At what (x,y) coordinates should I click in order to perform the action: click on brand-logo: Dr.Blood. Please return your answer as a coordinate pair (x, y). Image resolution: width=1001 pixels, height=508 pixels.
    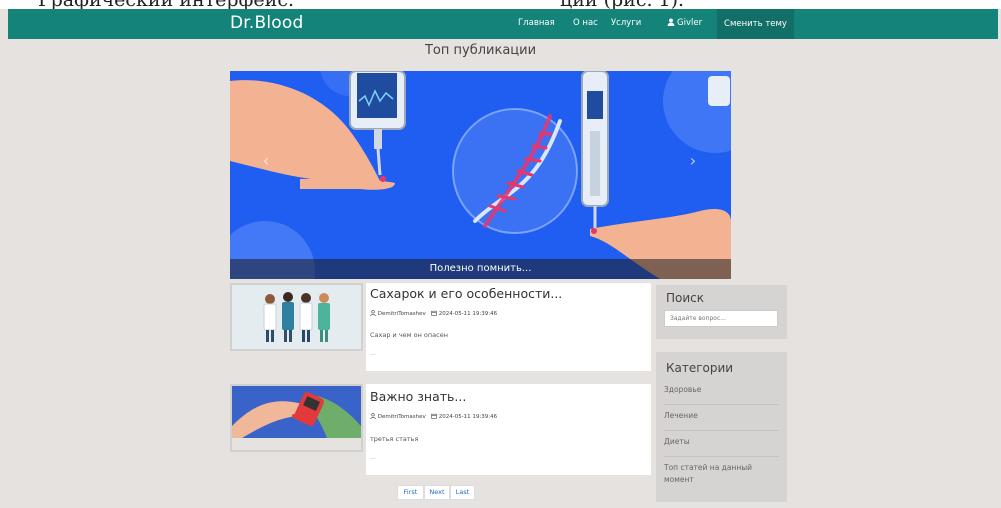
    Looking at the image, I should click on (267, 23).